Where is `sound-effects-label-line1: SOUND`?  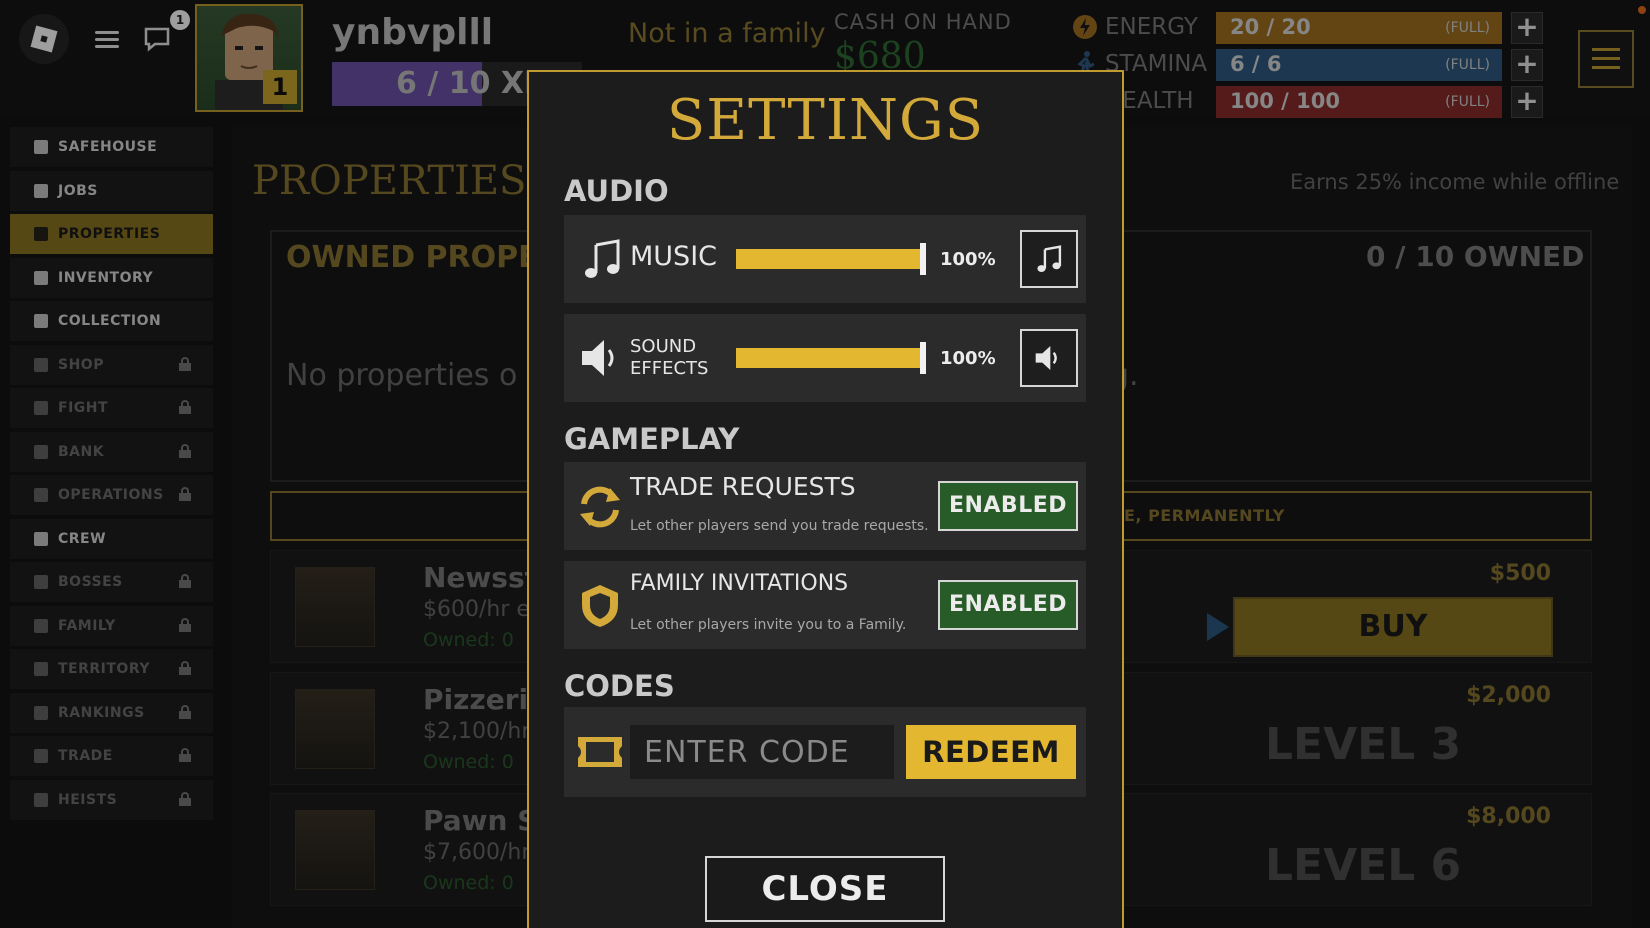
sound-effects-label-line1: SOUND is located at coordinates (663, 346).